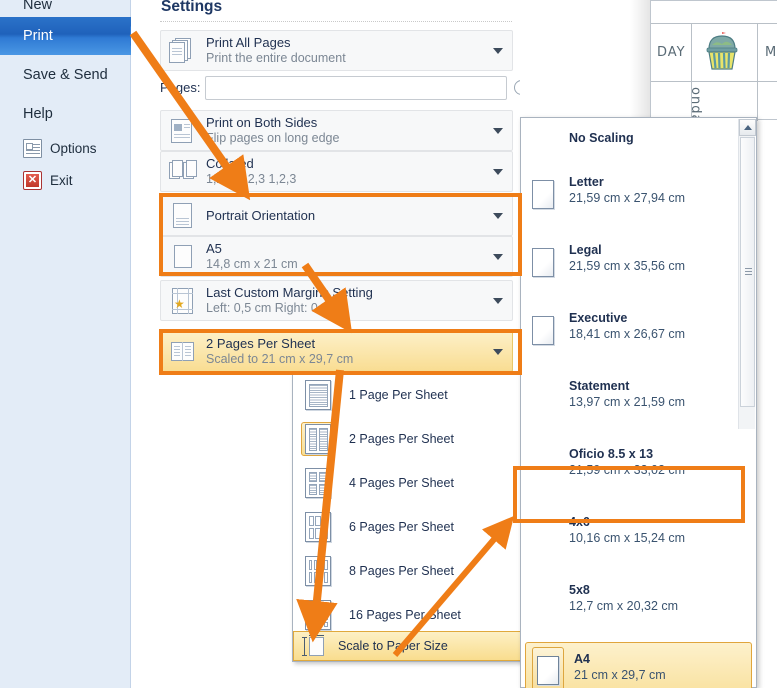 The width and height of the screenshot is (777, 688). Describe the element at coordinates (340, 352) in the screenshot. I see `pages-per-sheet-callout` at that location.